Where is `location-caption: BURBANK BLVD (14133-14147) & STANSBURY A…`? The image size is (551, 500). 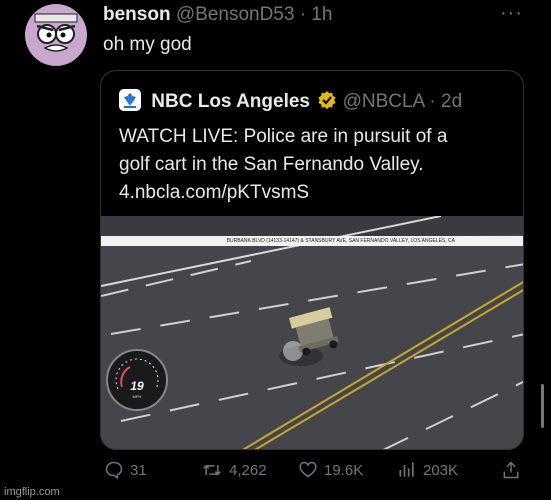
location-caption: BURBANK BLVD (14133-14147) & STANSBURY A… is located at coordinates (312, 241).